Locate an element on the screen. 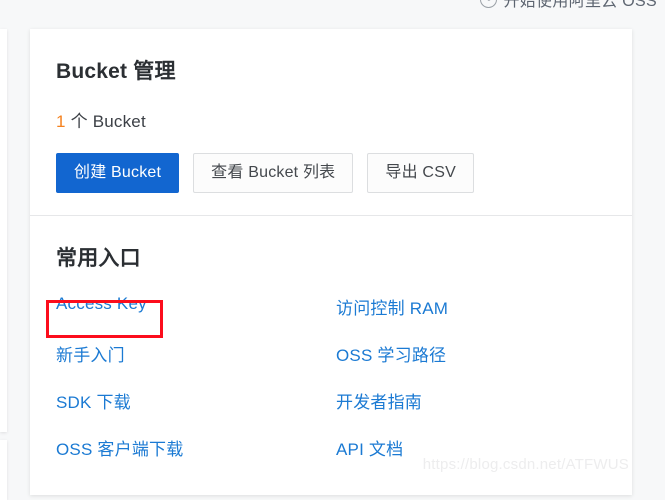  link-getting-started: 新手入门 is located at coordinates (90, 353).